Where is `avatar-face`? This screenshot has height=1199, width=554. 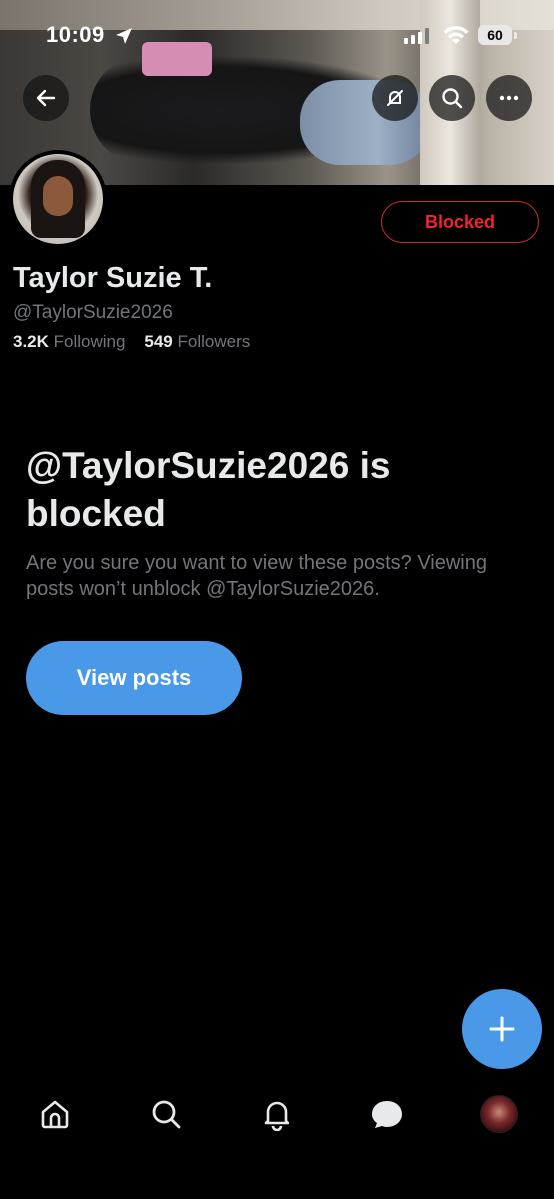 avatar-face is located at coordinates (58, 196).